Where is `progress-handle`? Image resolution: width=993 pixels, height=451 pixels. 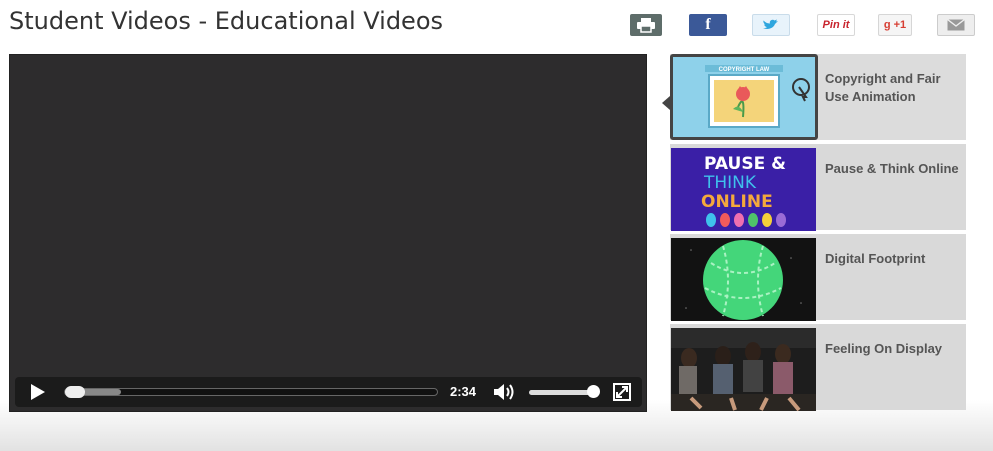
progress-handle is located at coordinates (75, 392).